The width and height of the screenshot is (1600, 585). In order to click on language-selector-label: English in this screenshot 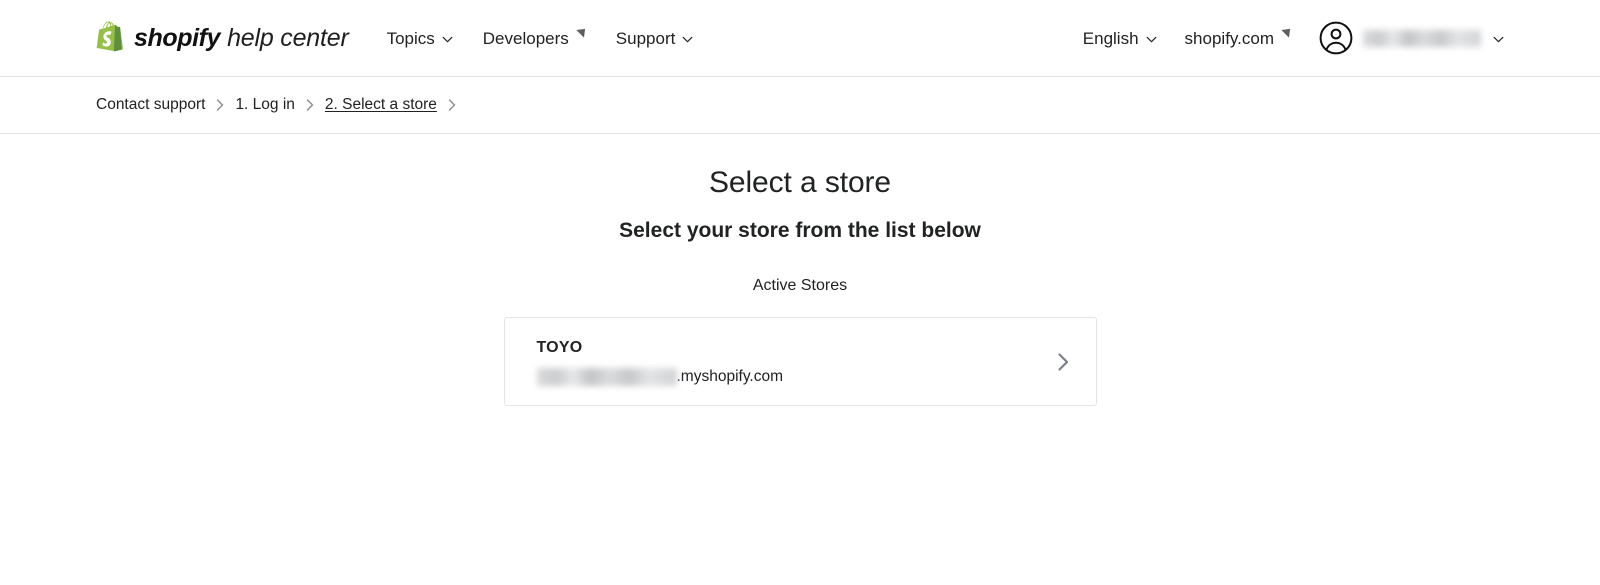, I will do `click(1110, 38)`.